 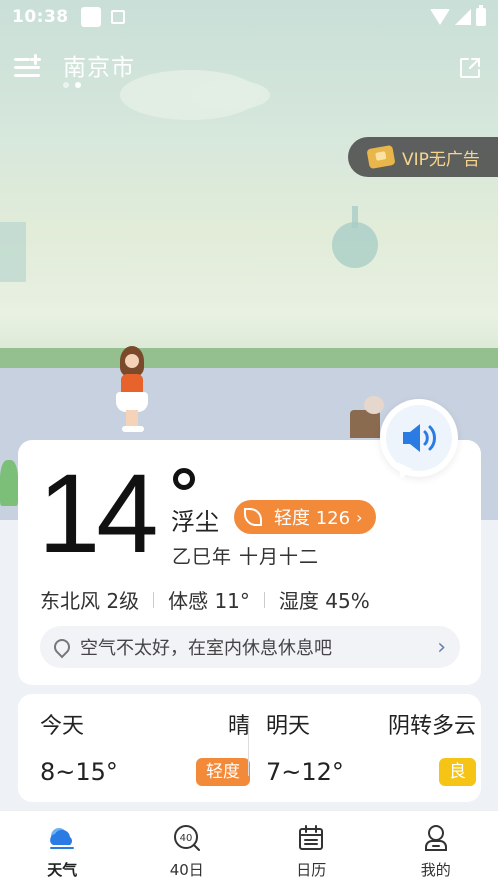 What do you see at coordinates (355, 245) in the screenshot?
I see `tv-tower-ball` at bounding box center [355, 245].